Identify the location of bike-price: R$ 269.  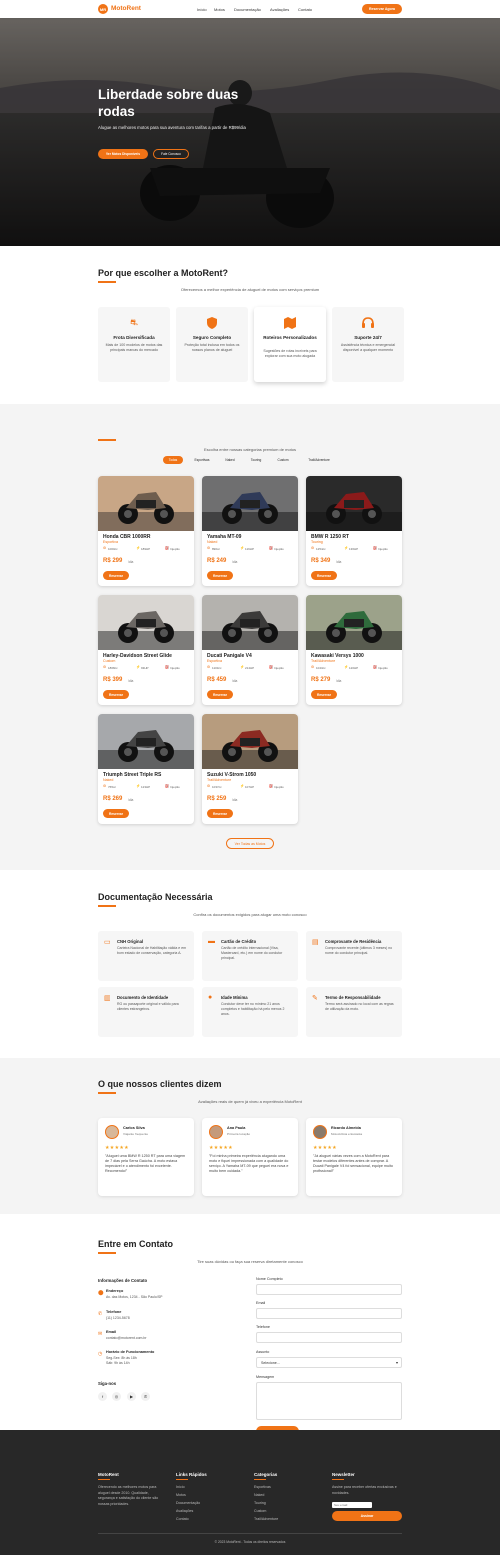
(113, 799).